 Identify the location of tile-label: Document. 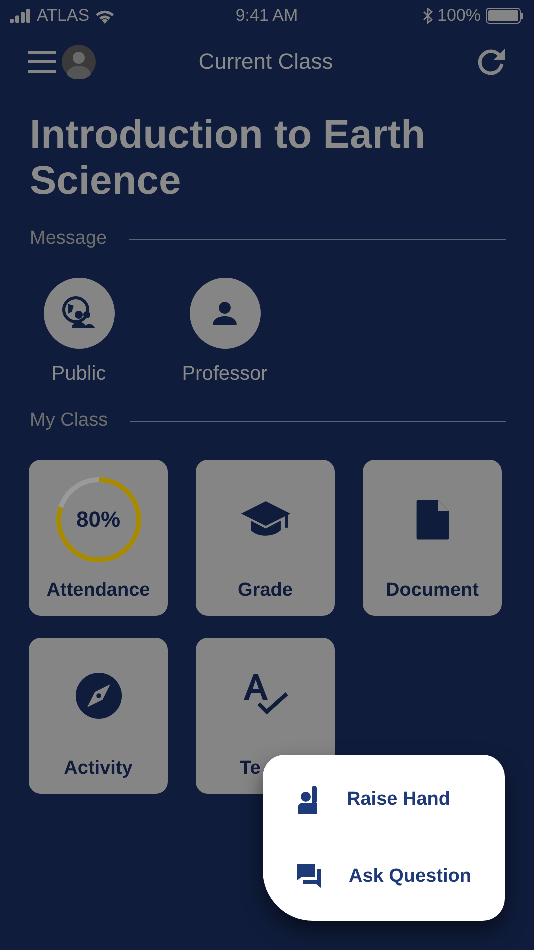
(432, 591).